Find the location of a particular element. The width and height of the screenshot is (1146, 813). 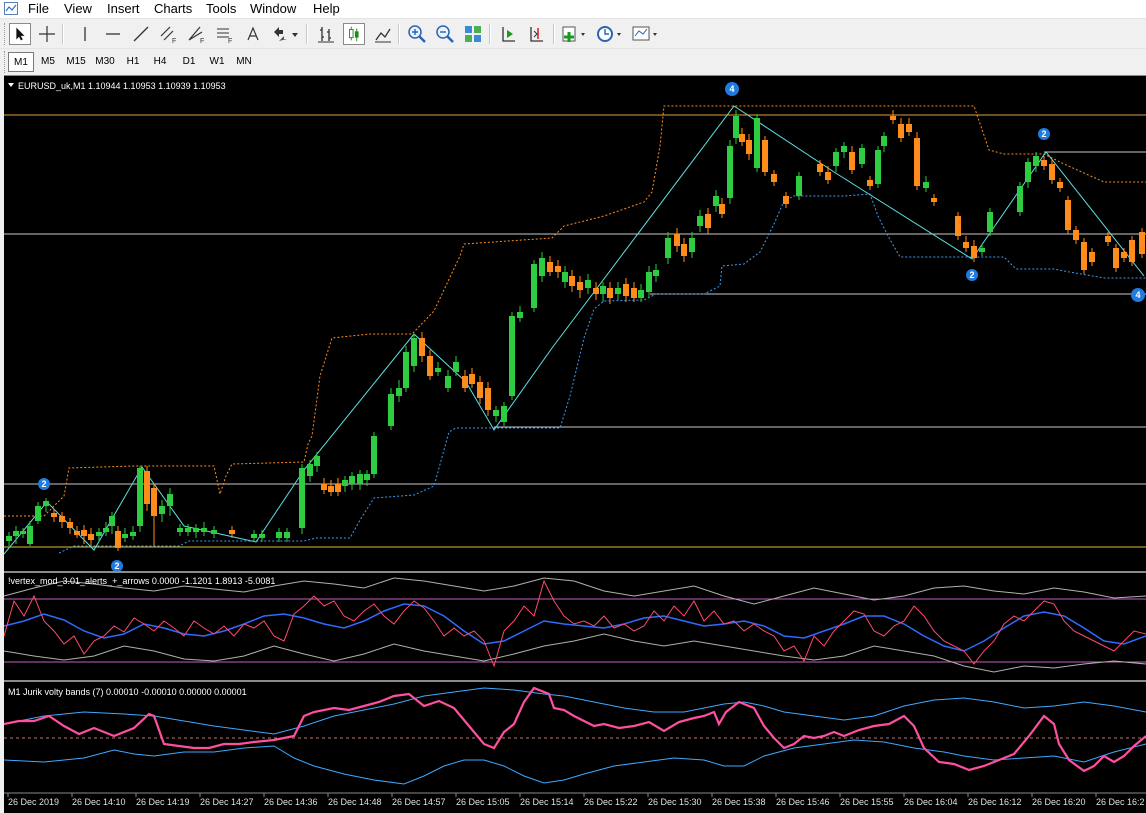

menu-help: Help is located at coordinates (326, 9).